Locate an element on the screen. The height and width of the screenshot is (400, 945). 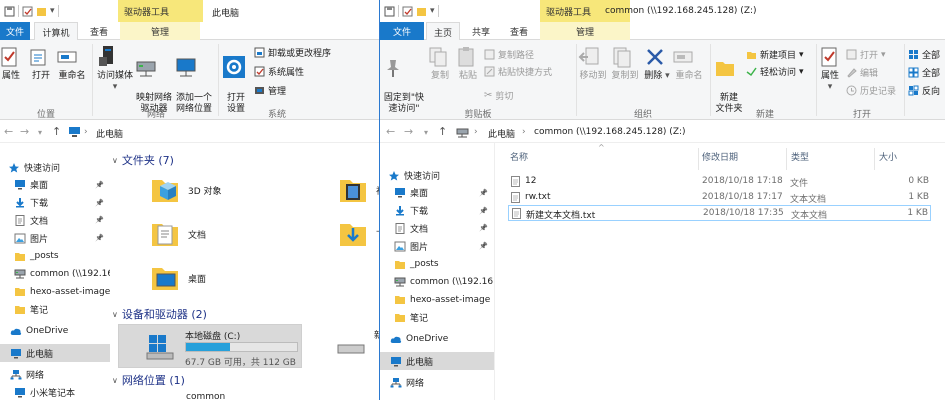
move-to-button: 移动到 is located at coordinates (593, 64).